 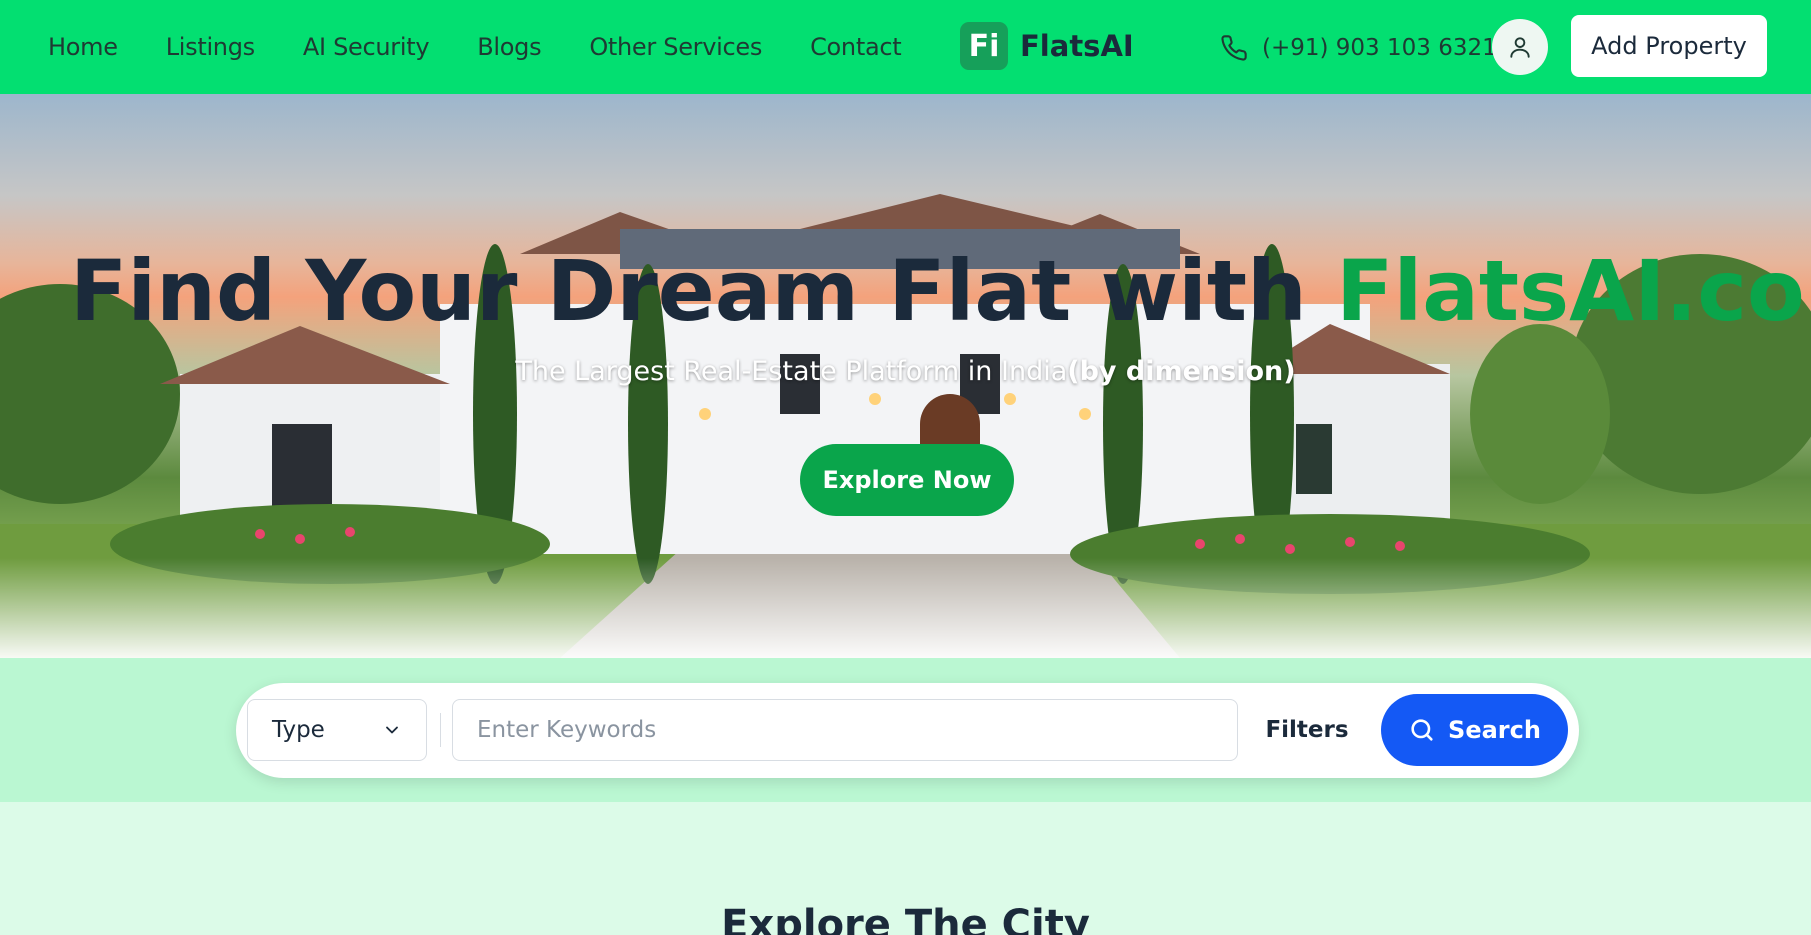 I want to click on brand-name: FlatsAI, so click(x=1077, y=46).